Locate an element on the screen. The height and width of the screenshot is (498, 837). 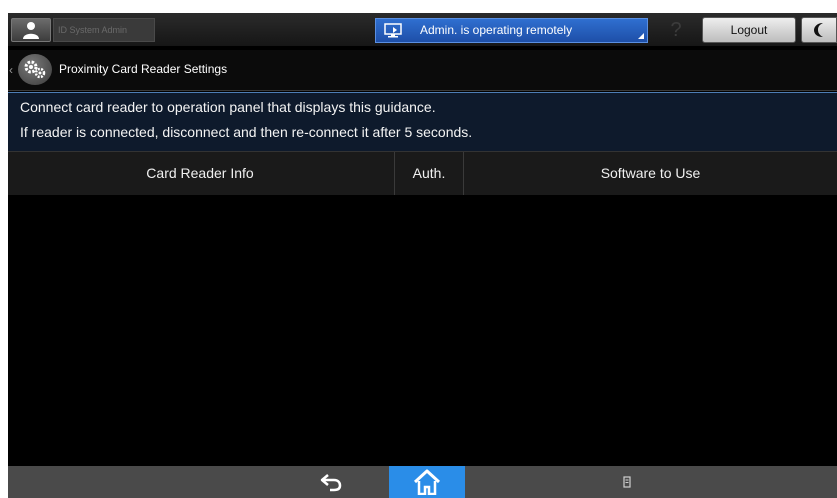
remote-status-text: Admin. is operating remotely is located at coordinates (496, 30).